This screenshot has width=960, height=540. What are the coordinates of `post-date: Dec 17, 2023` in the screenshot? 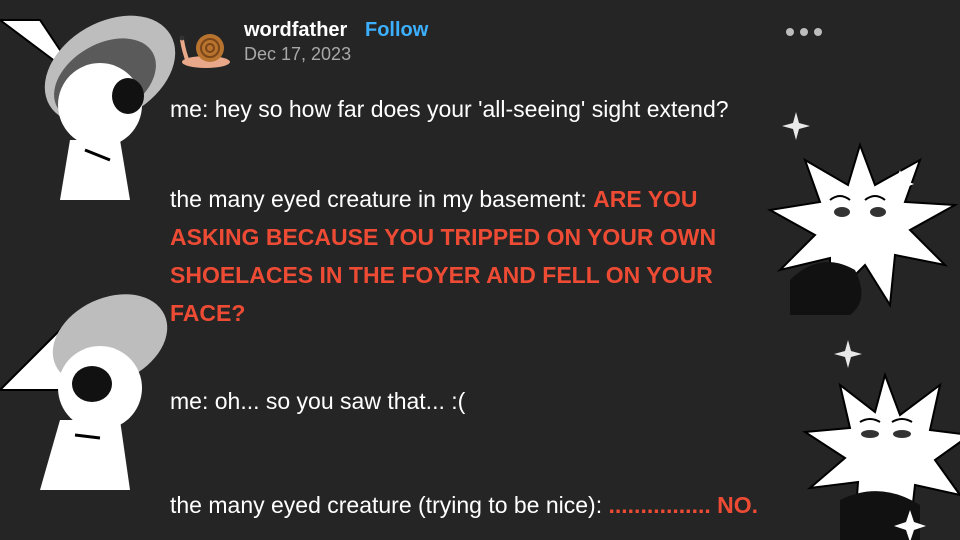 It's located at (298, 54).